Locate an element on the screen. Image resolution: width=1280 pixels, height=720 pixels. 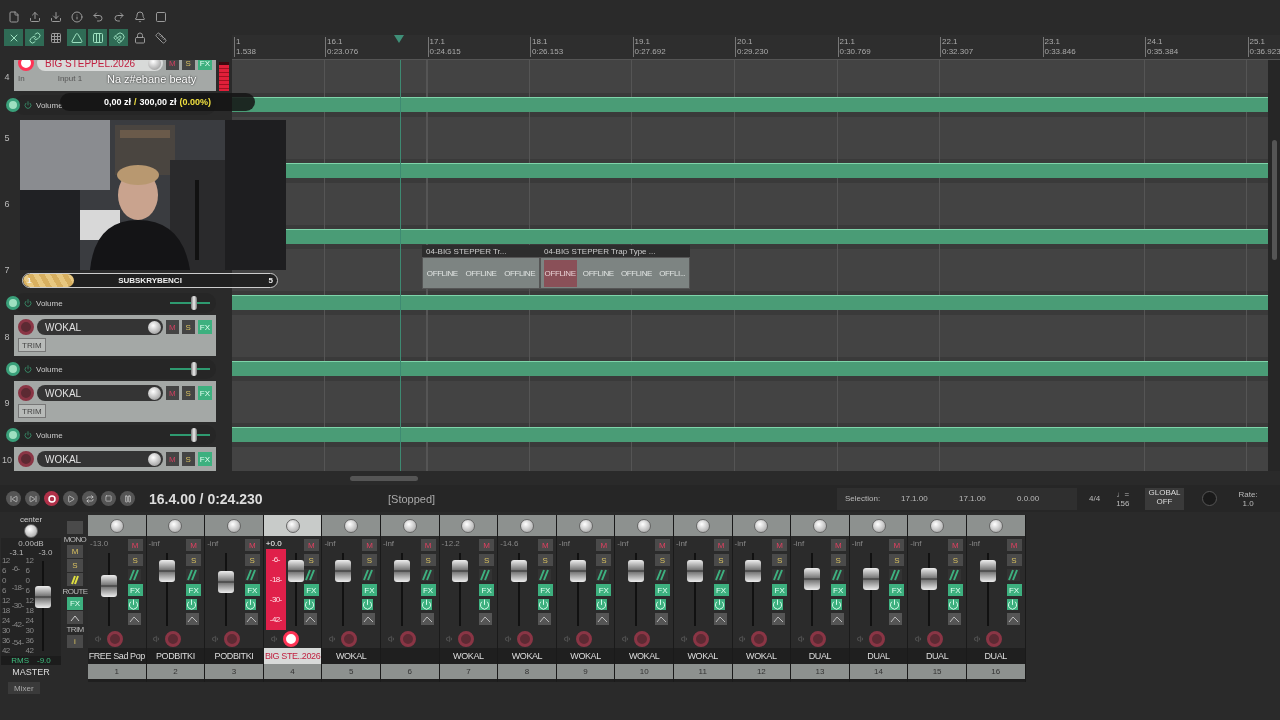
scrollbar-thumb is located at coordinates (384, 478).